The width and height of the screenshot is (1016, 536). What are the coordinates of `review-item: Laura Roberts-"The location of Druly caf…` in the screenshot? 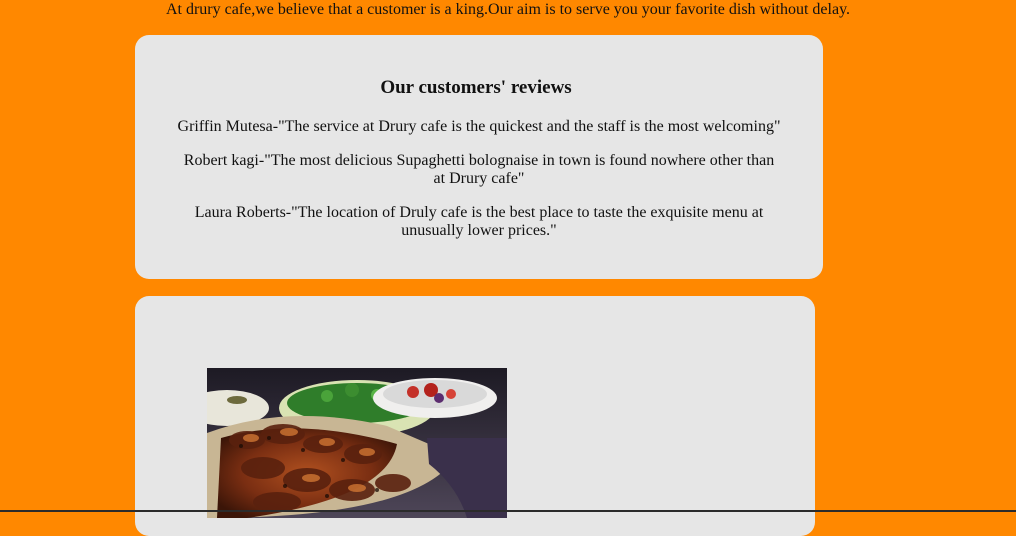 It's located at (479, 222).